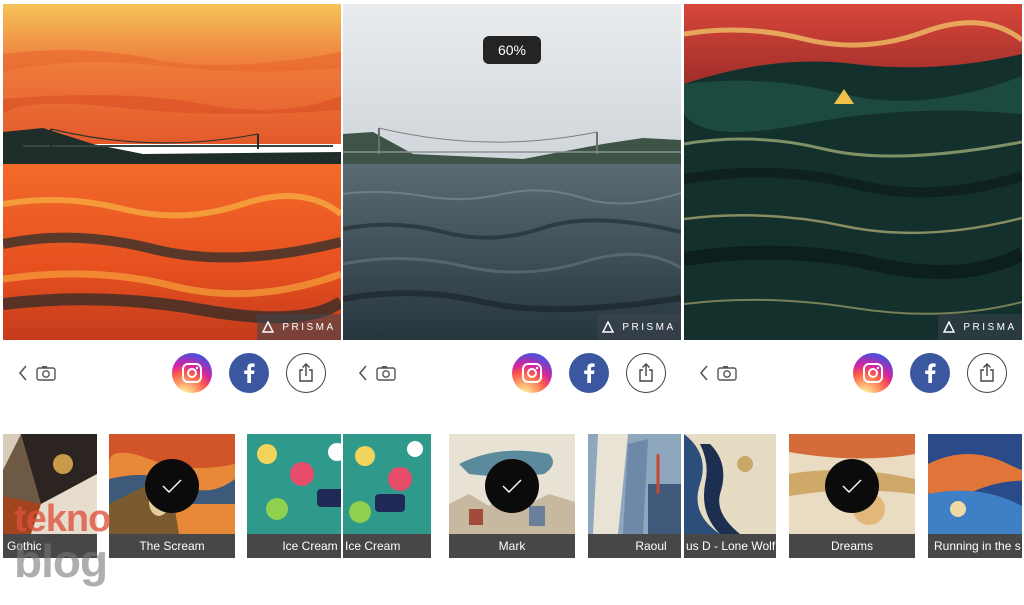 The width and height of the screenshot is (1024, 605). What do you see at coordinates (852, 546) in the screenshot?
I see `filter-label: Dreams` at bounding box center [852, 546].